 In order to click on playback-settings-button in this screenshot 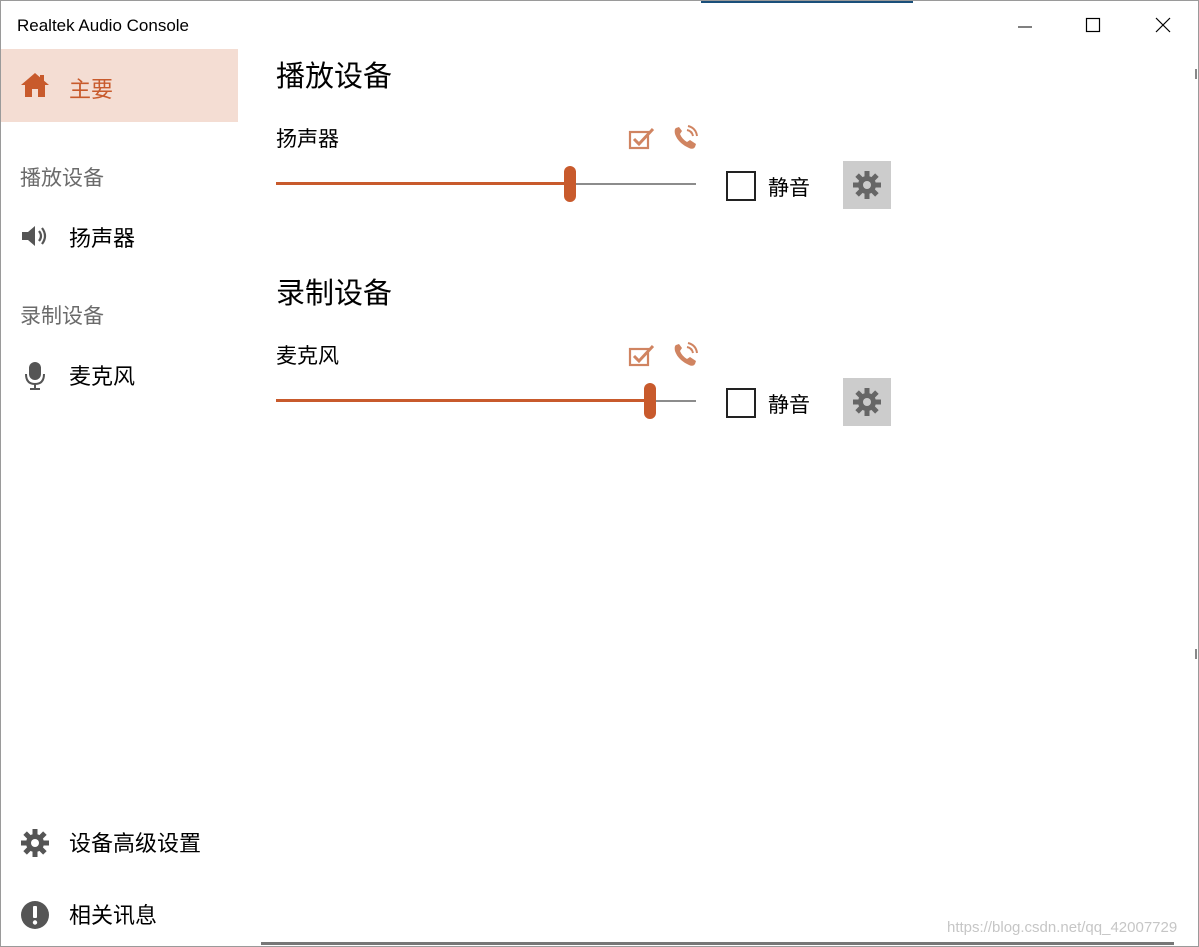, I will do `click(867, 185)`.